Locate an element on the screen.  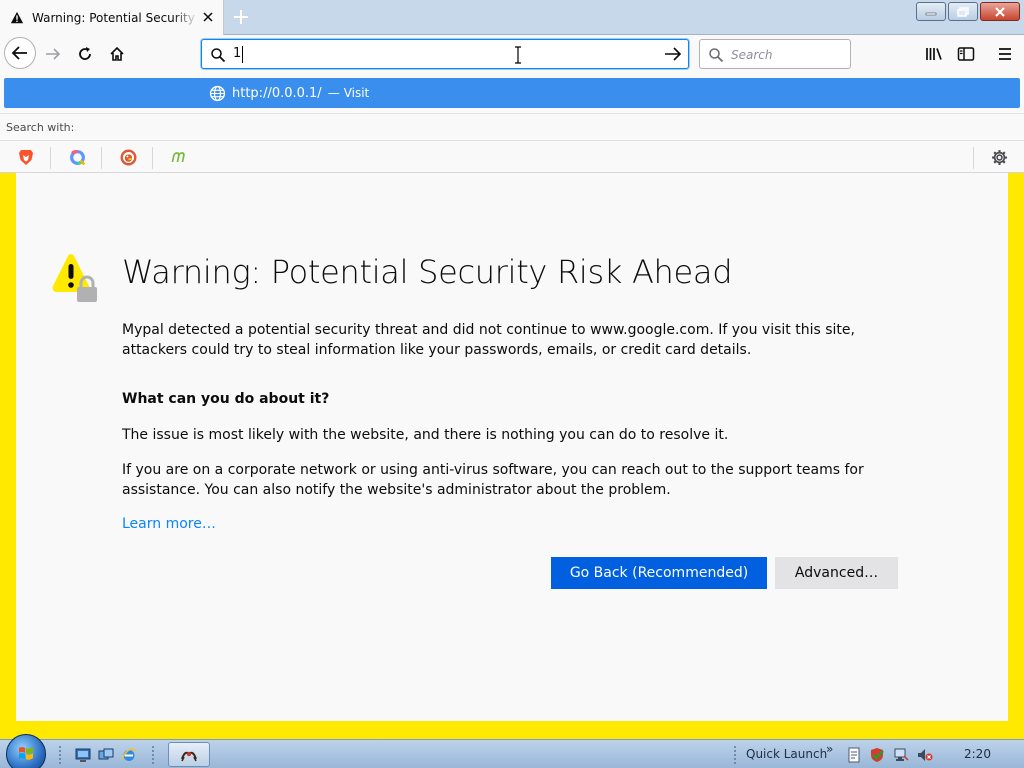
url-input: 1 is located at coordinates (237, 53).